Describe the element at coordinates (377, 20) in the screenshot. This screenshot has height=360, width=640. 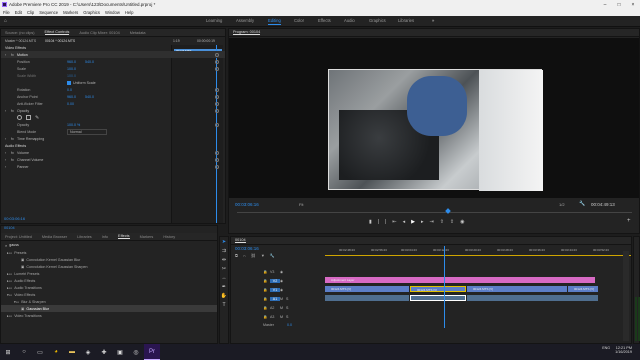
I see `workspace-graphics: Graphics` at that location.